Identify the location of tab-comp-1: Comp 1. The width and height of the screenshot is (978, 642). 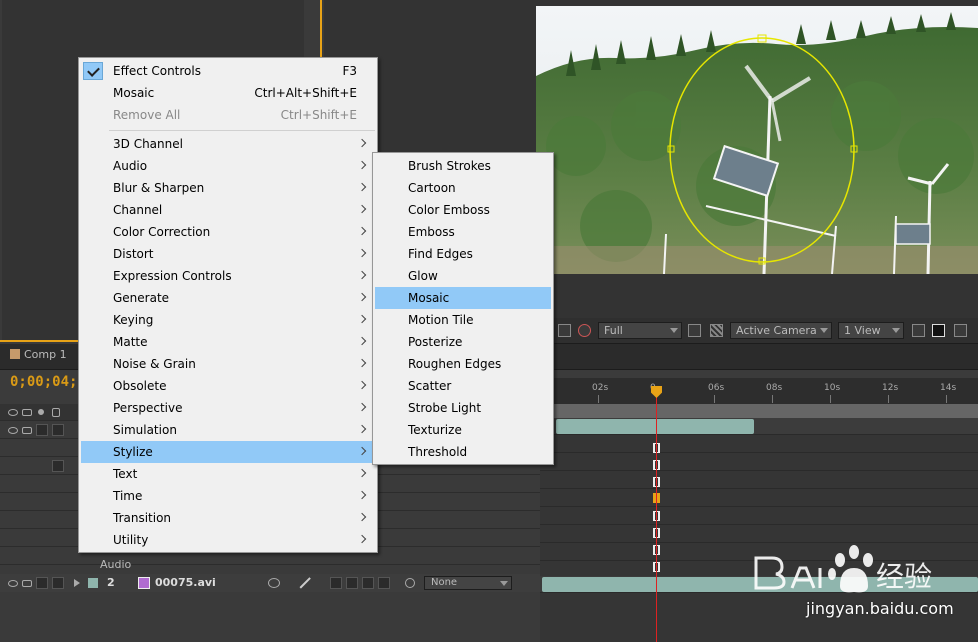
(38, 354).